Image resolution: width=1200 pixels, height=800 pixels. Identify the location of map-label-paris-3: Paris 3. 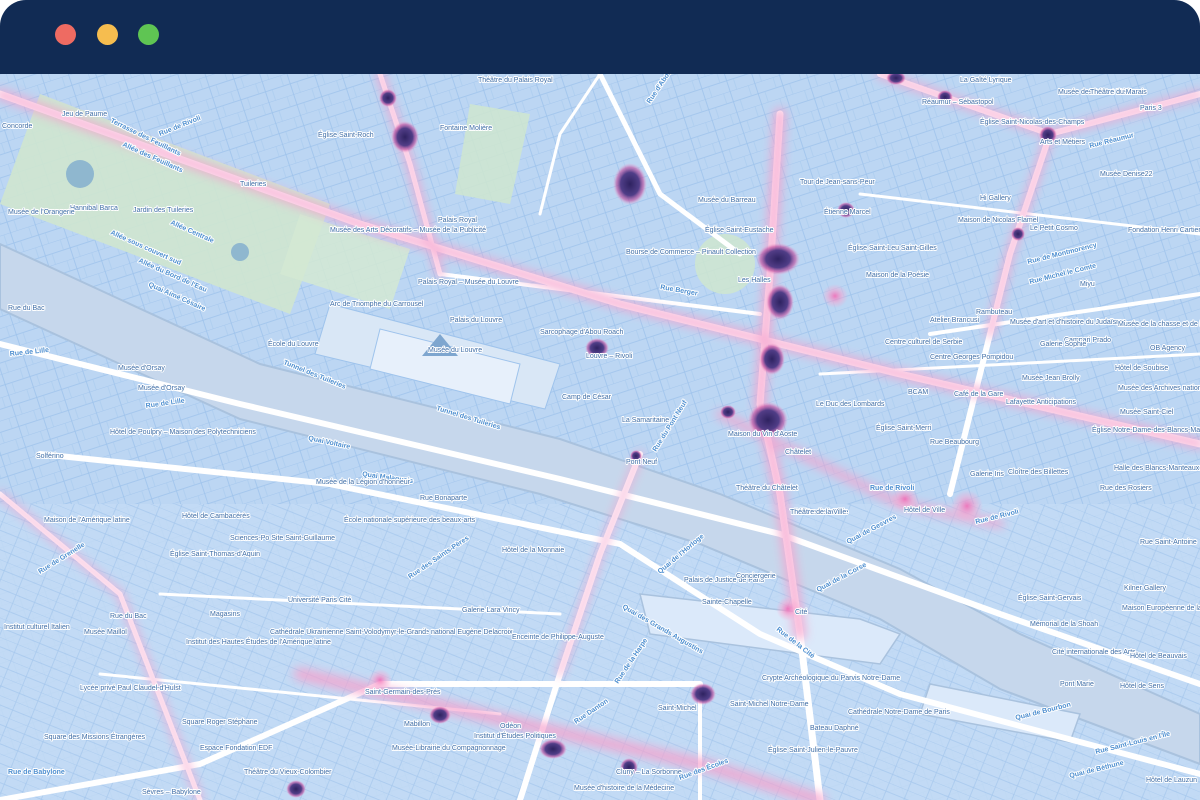
(1151, 108).